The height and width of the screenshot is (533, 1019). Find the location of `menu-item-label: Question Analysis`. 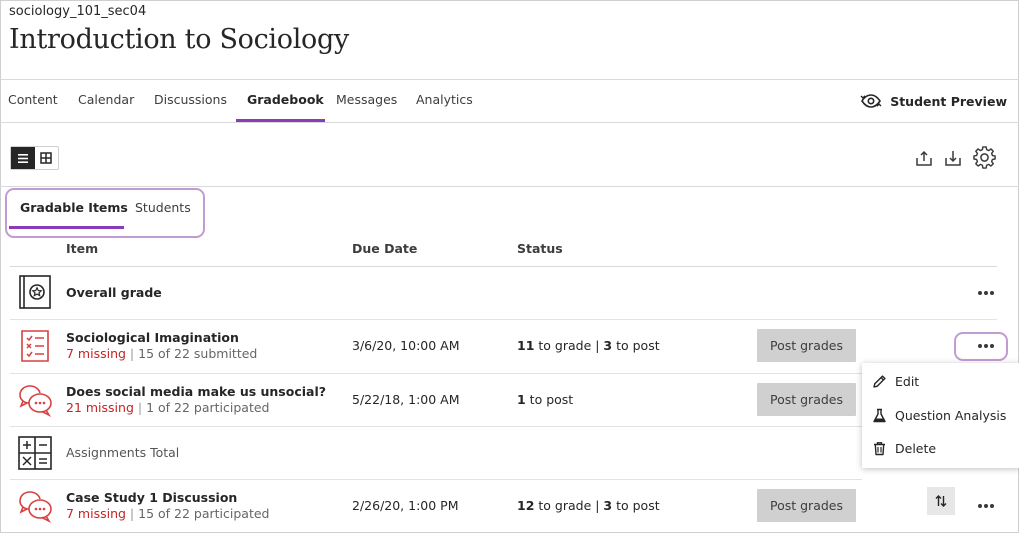

menu-item-label: Question Analysis is located at coordinates (951, 415).